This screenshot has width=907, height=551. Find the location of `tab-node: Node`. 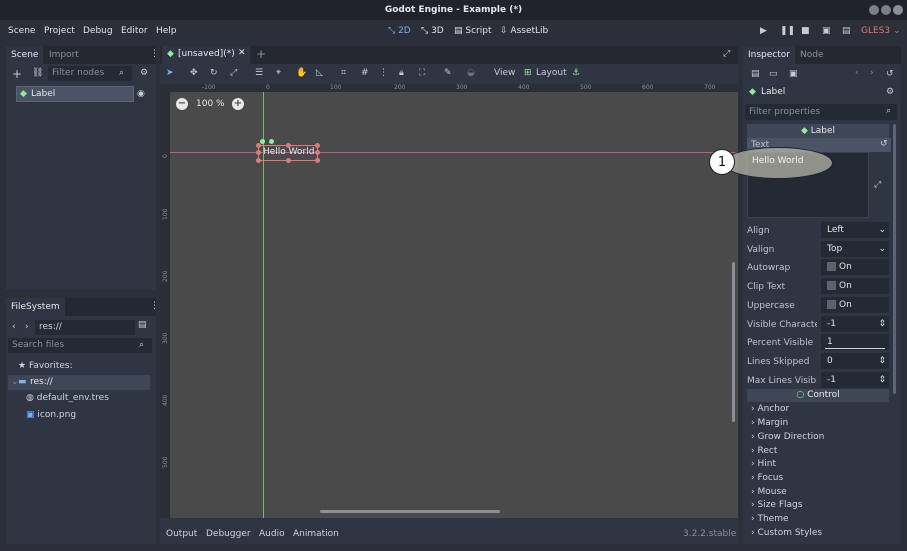

tab-node: Node is located at coordinates (812, 55).